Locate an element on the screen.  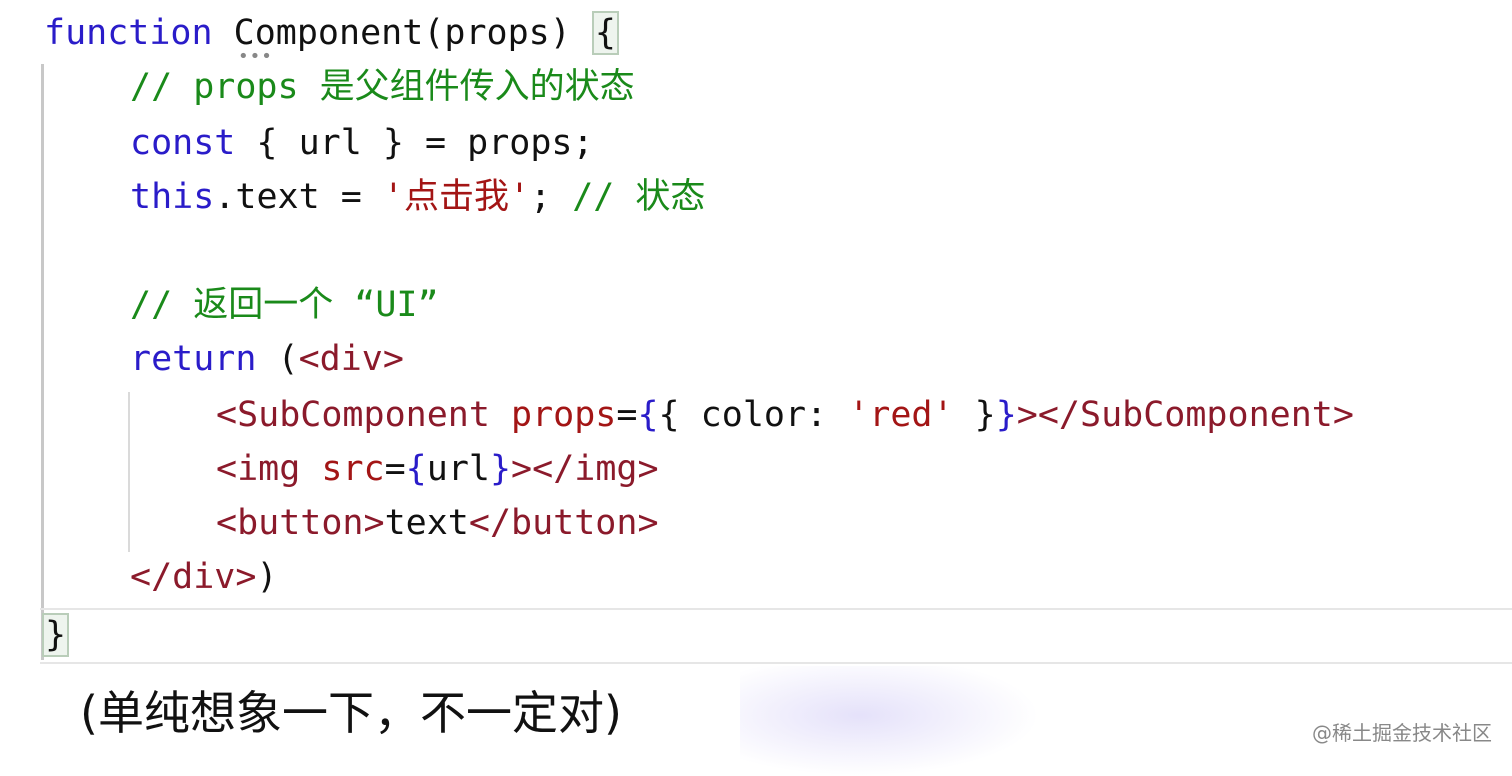
code-line-7: return (<div> is located at coordinates (267, 359).